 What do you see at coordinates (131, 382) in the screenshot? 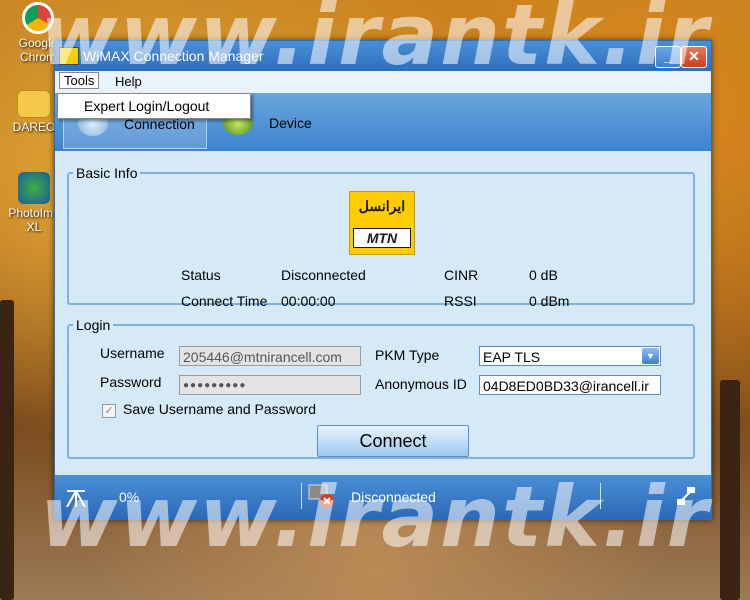
I see `password-label: Password` at bounding box center [131, 382].